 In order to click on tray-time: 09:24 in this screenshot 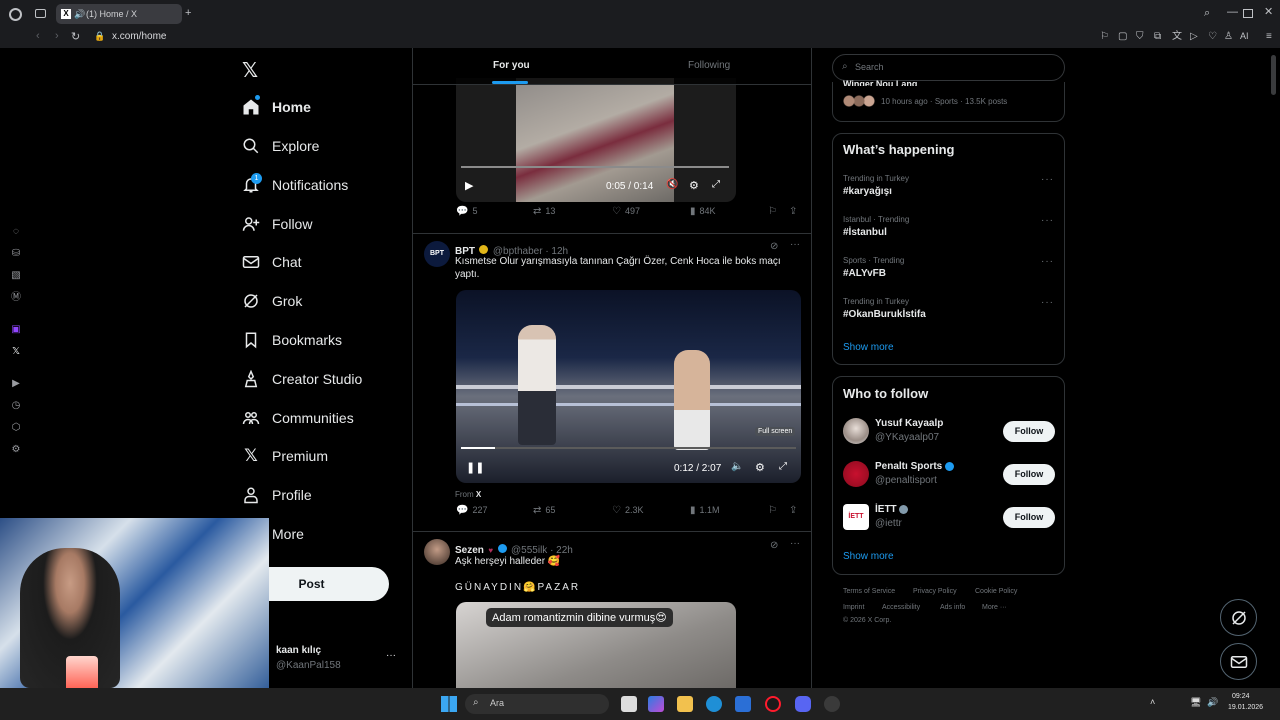, I will do `click(1241, 696)`.